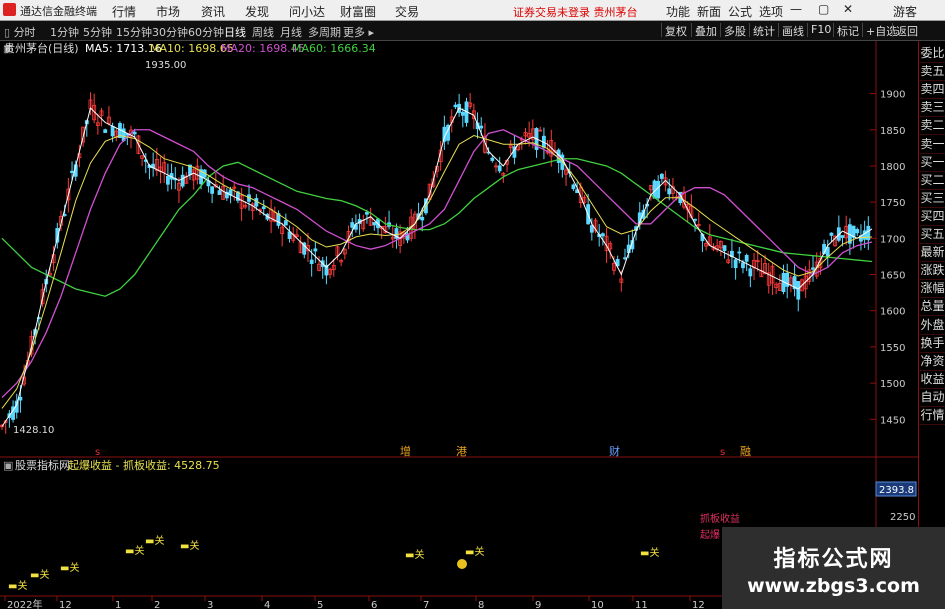 This screenshot has width=945, height=609. What do you see at coordinates (41, 48) in the screenshot?
I see `legend-name: 贵州茅台(日线)` at bounding box center [41, 48].